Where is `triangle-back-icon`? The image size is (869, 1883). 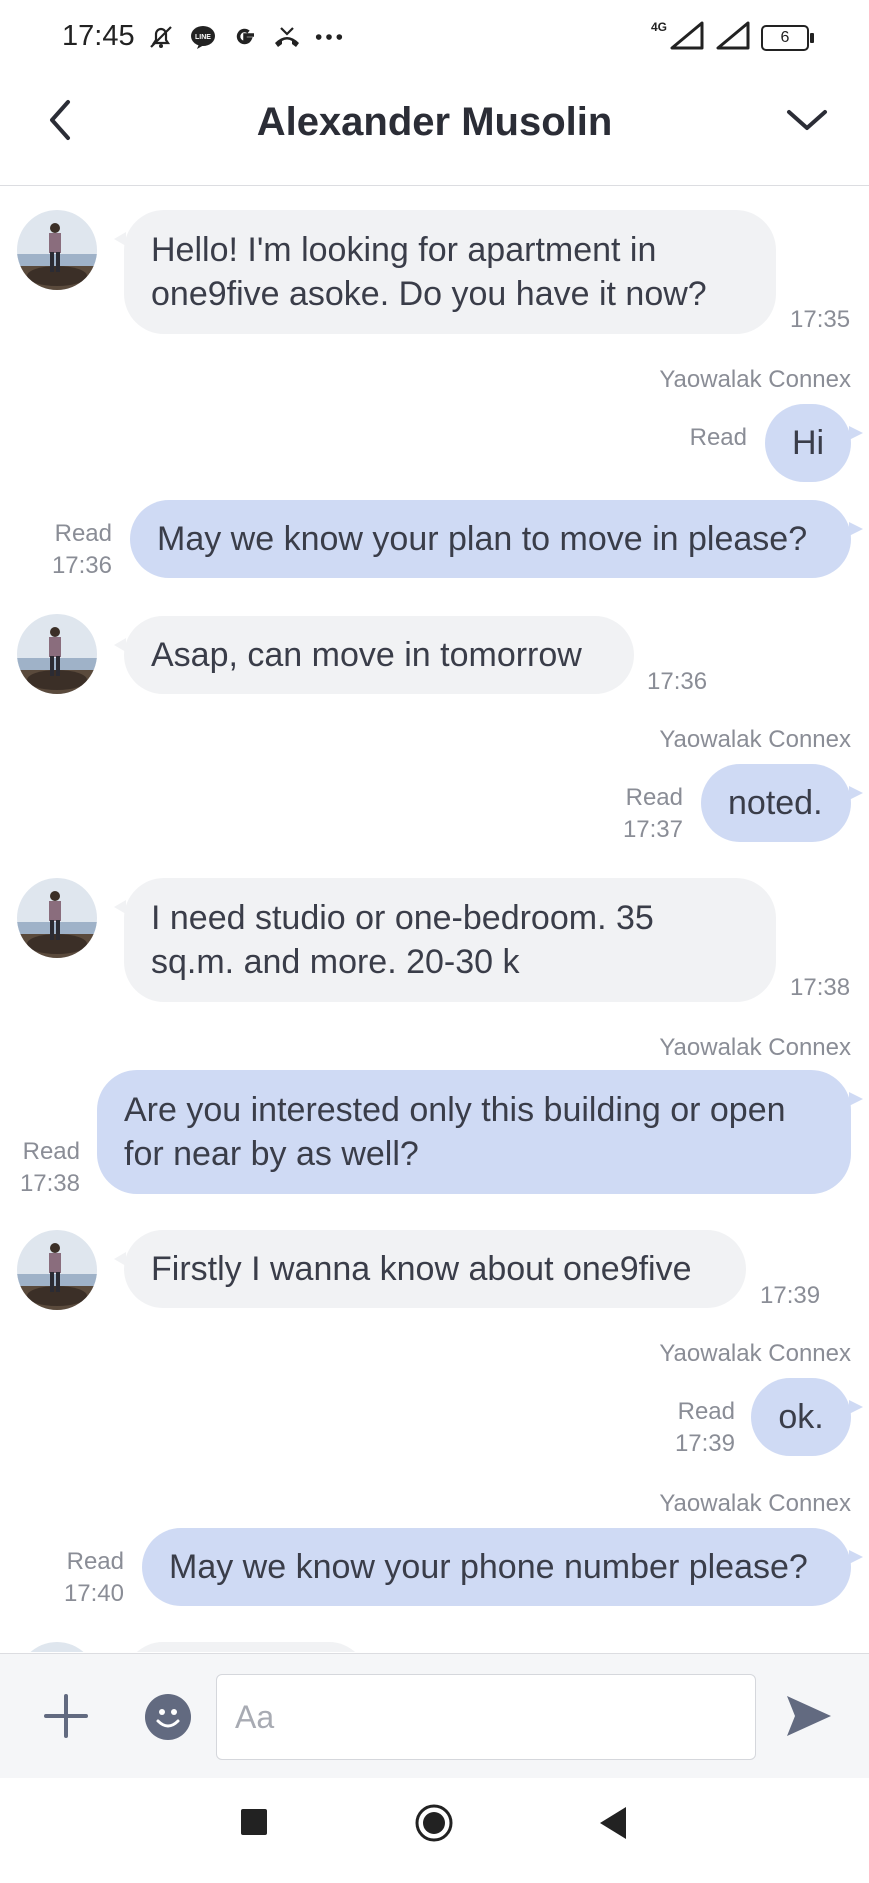 triangle-back-icon is located at coordinates (613, 1823).